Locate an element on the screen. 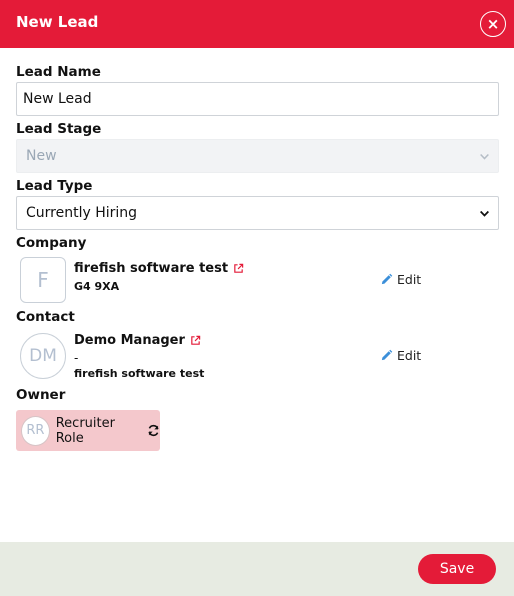  contact-edit-button: Edit is located at coordinates (400, 355).